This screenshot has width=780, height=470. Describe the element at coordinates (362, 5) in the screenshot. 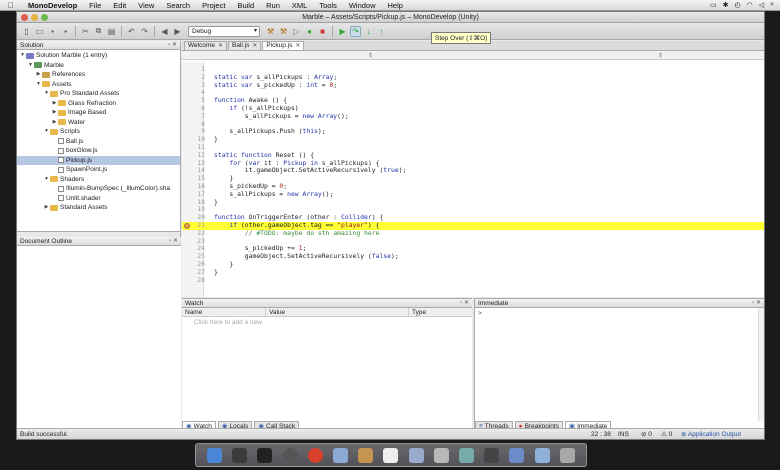

I see `menu-window: Window` at that location.